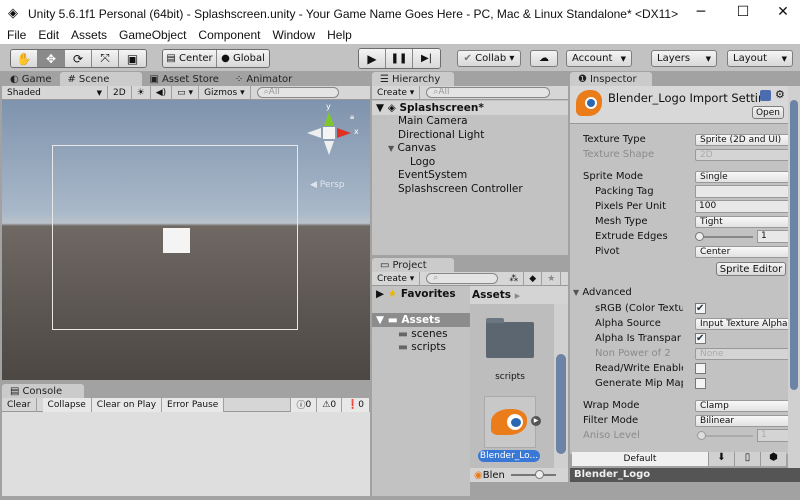 The image size is (800, 500). I want to click on expand-sprite-icon: ▶, so click(536, 421).